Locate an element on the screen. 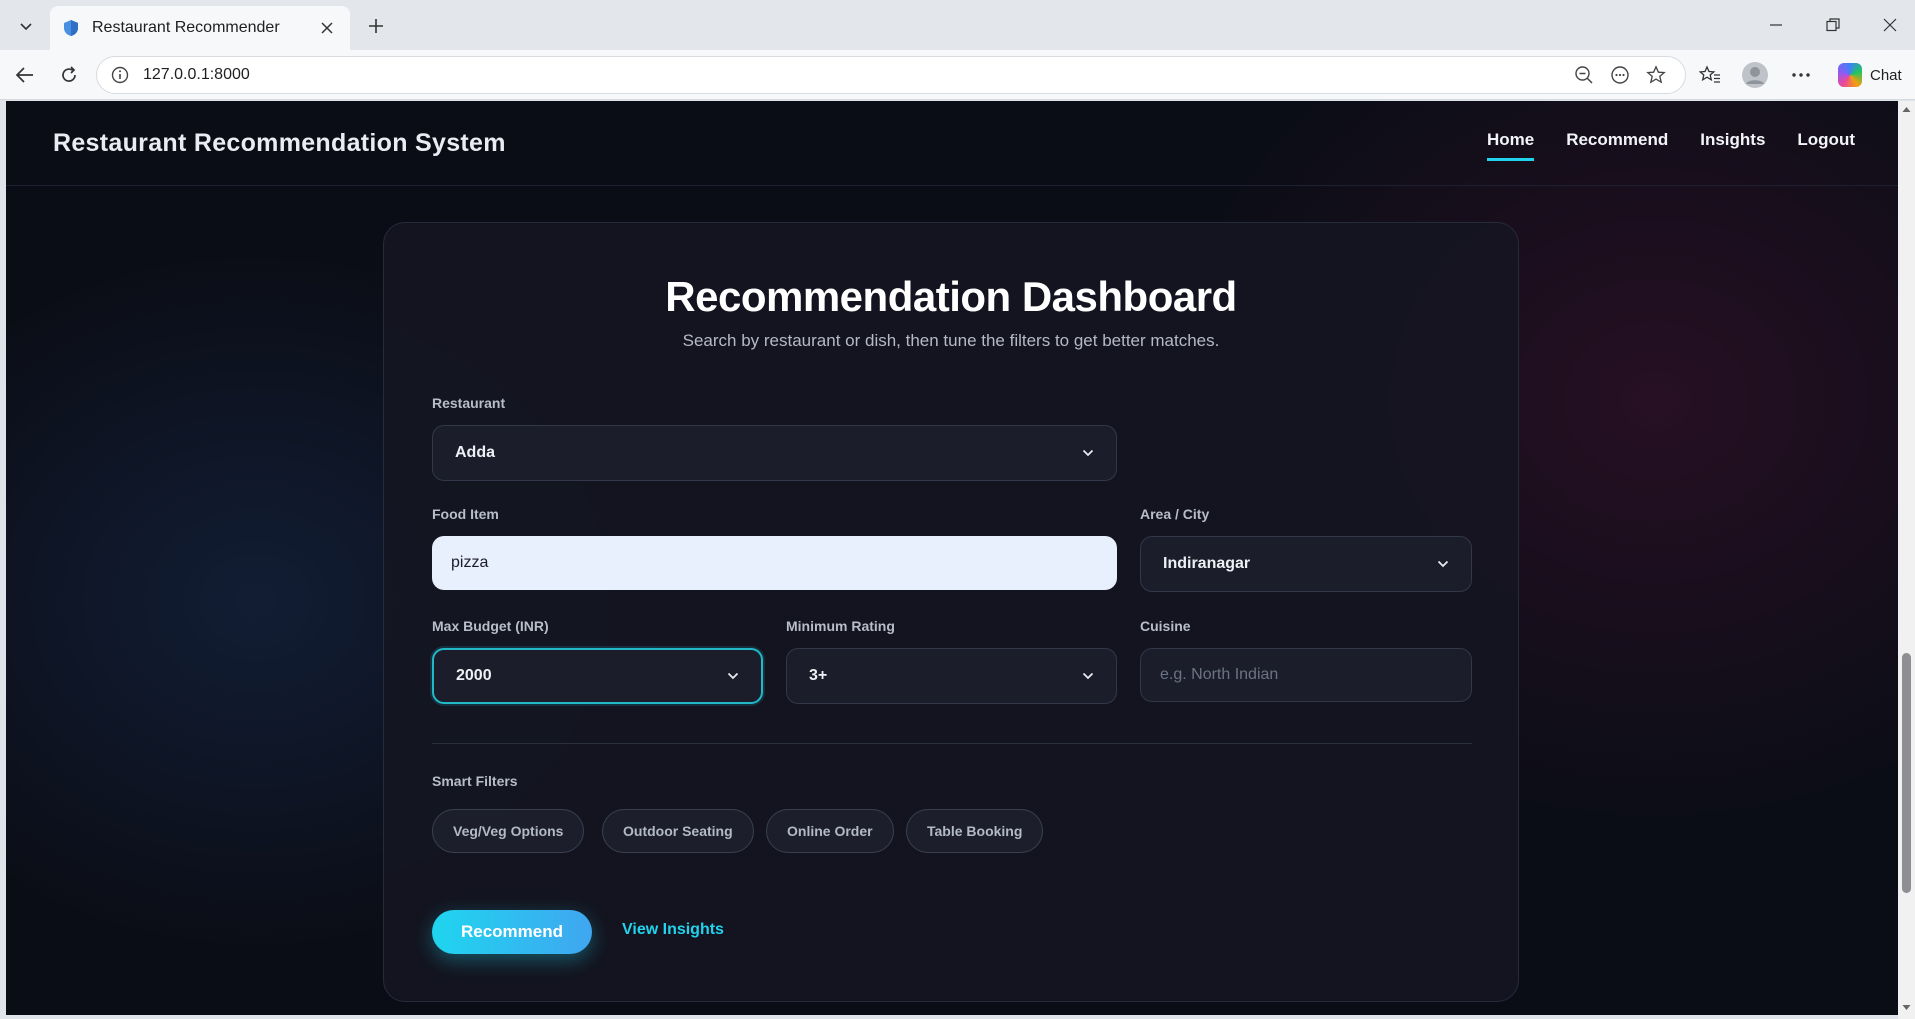 Image resolution: width=1915 pixels, height=1019 pixels. reload-button is located at coordinates (69, 75).